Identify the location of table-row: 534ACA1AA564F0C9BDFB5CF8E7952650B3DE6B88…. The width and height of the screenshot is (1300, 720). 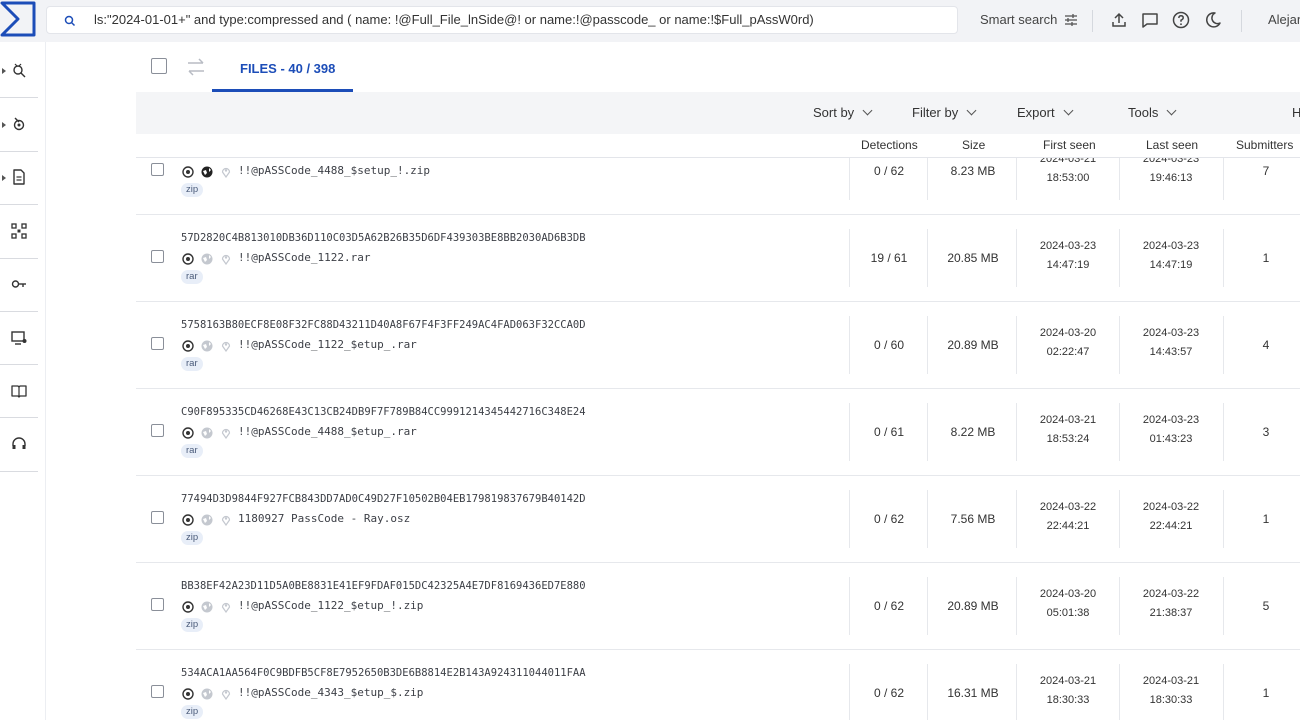
(718, 685).